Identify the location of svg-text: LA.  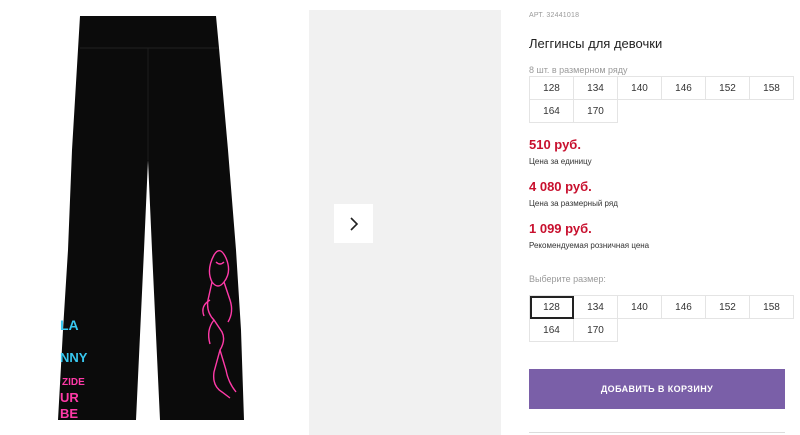
(69, 325).